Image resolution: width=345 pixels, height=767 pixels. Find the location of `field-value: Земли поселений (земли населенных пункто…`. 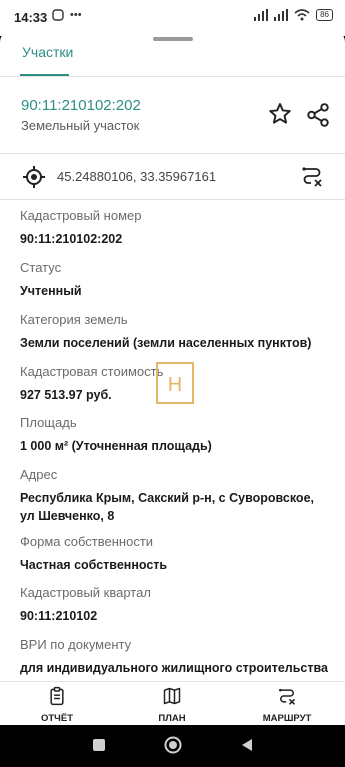

field-value: Земли поселений (земли населенных пункто… is located at coordinates (166, 343).